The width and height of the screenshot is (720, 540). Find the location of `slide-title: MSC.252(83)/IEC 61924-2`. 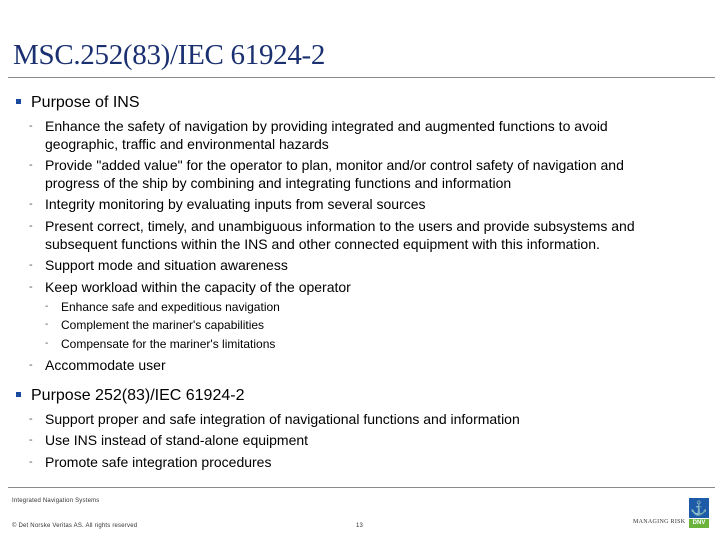

slide-title: MSC.252(83)/IEC 61924-2 is located at coordinates (169, 55).